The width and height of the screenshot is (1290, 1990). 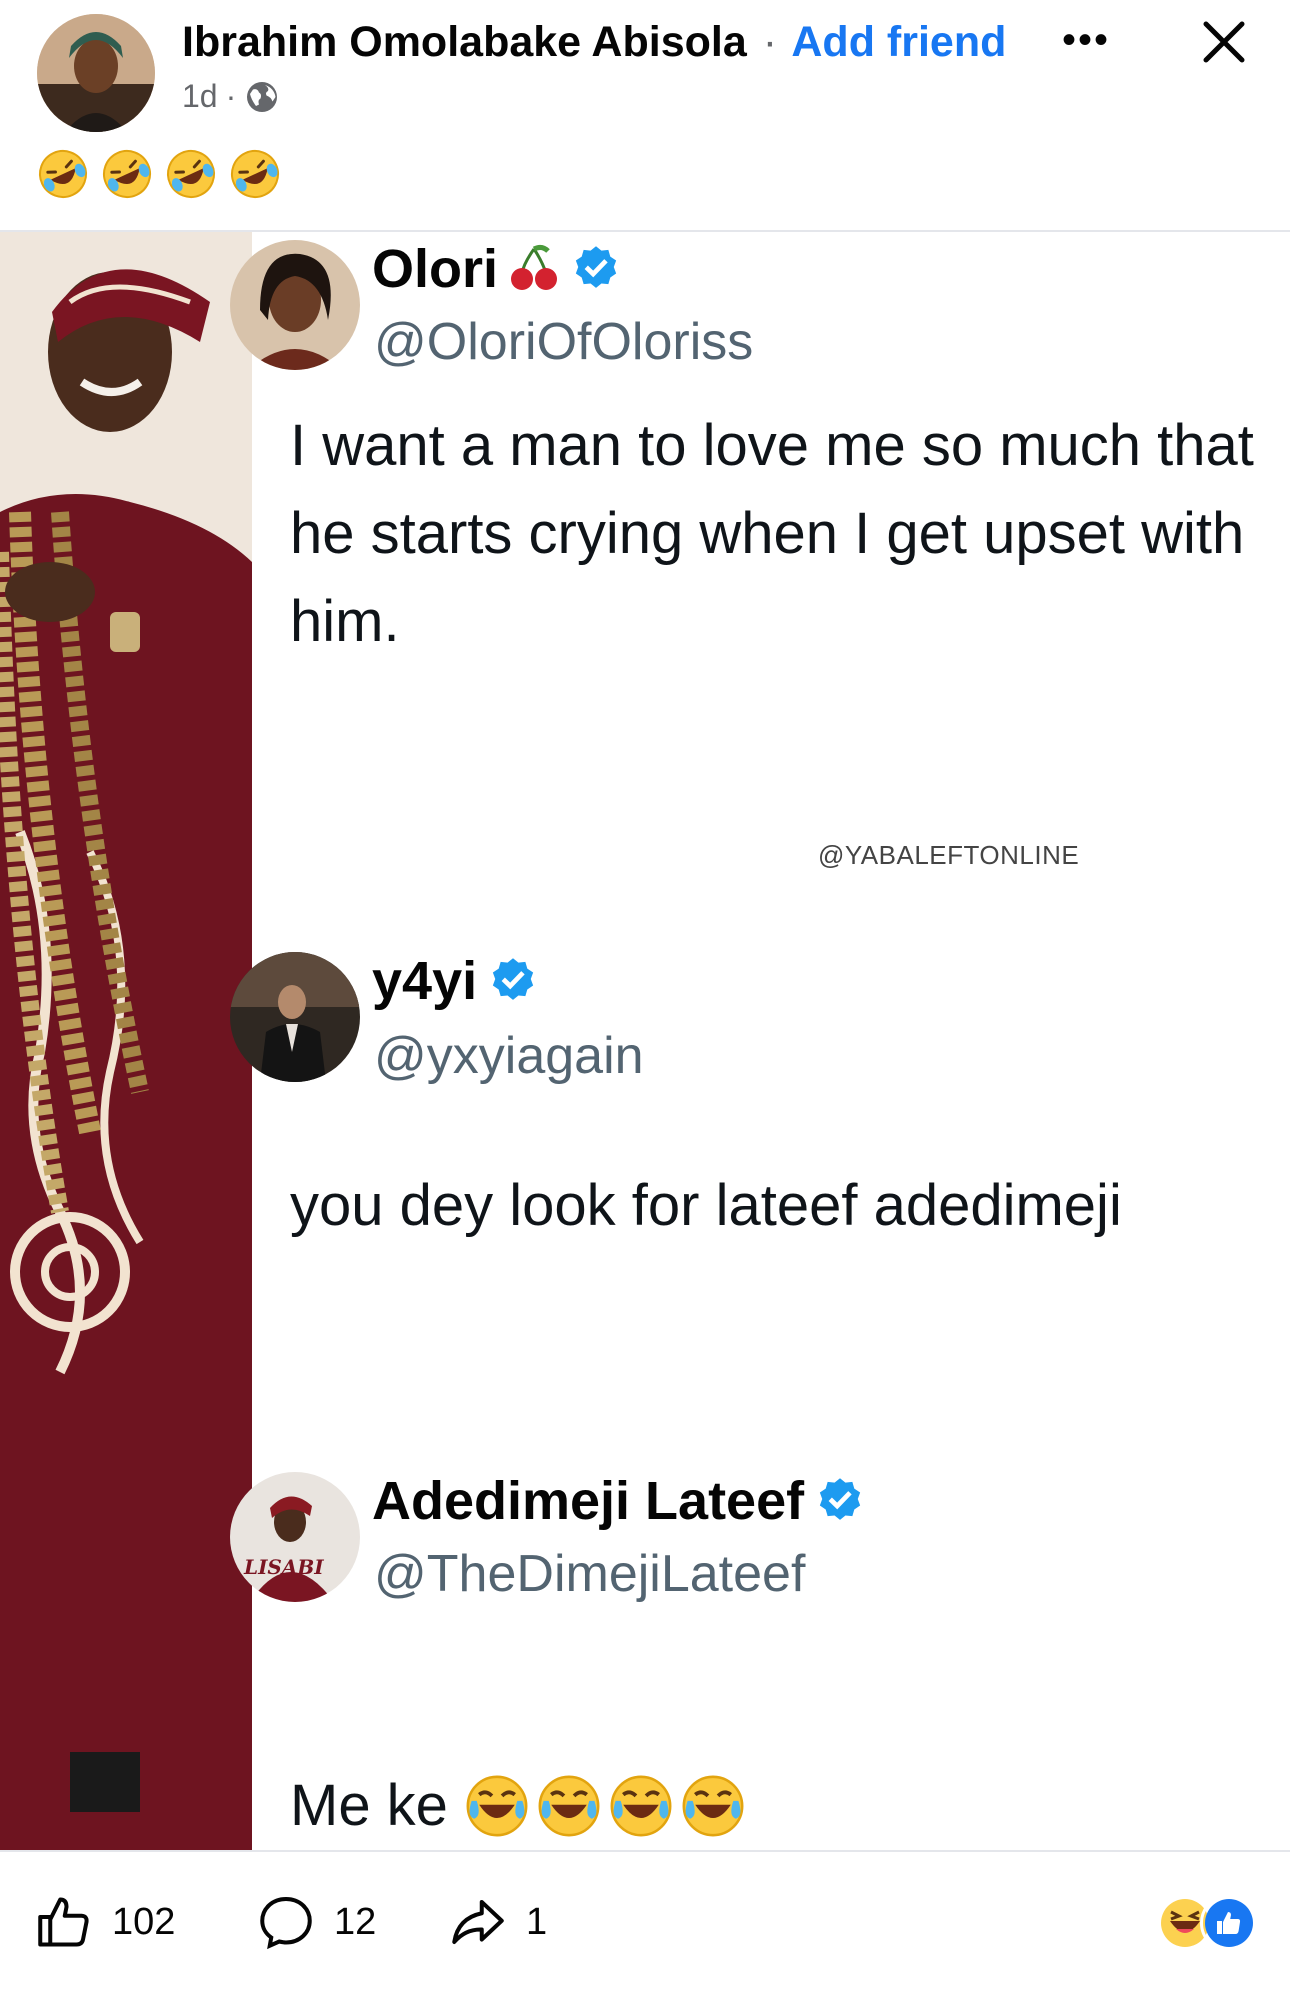 I want to click on share-count: 1, so click(x=537, y=1921).